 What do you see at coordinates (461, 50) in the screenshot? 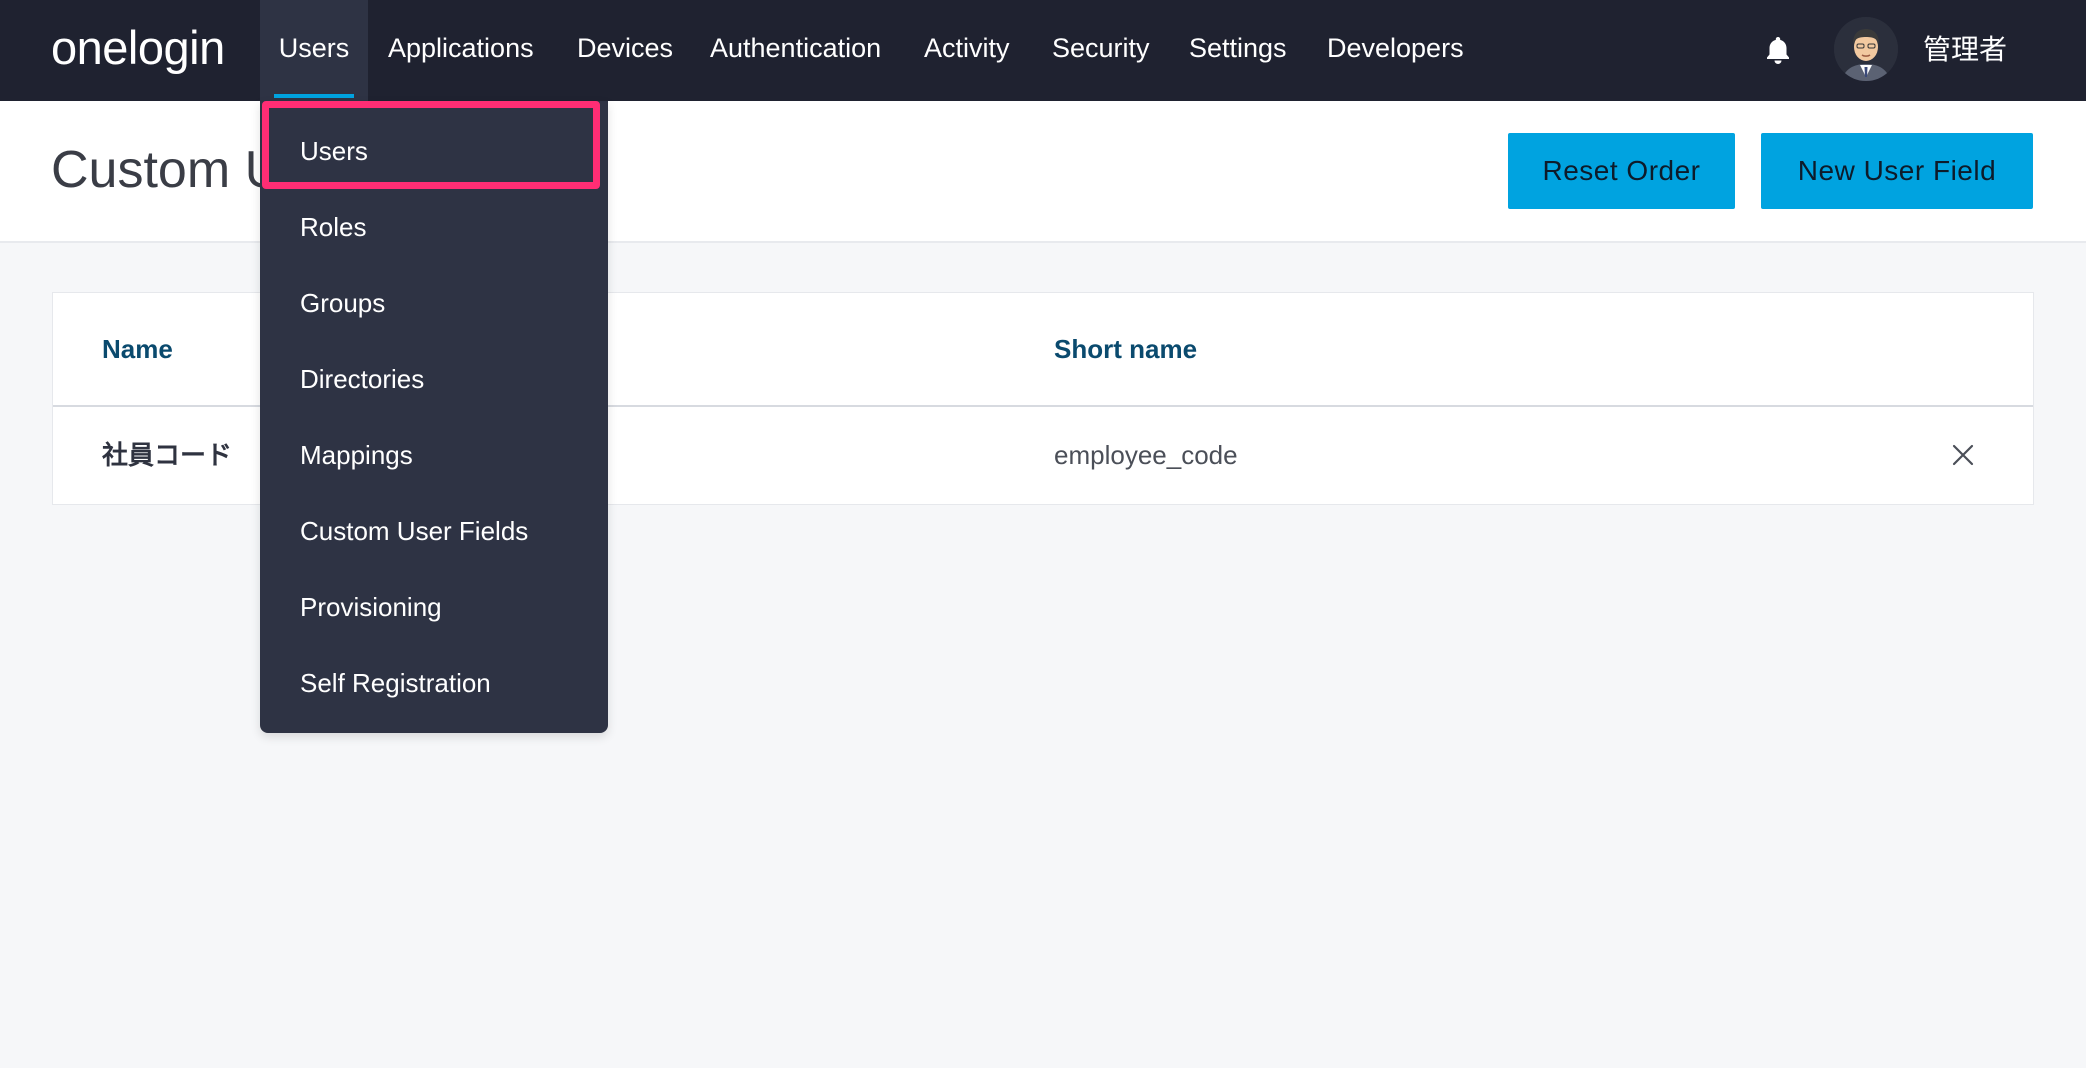
I see `nav-applications: Applications` at bounding box center [461, 50].